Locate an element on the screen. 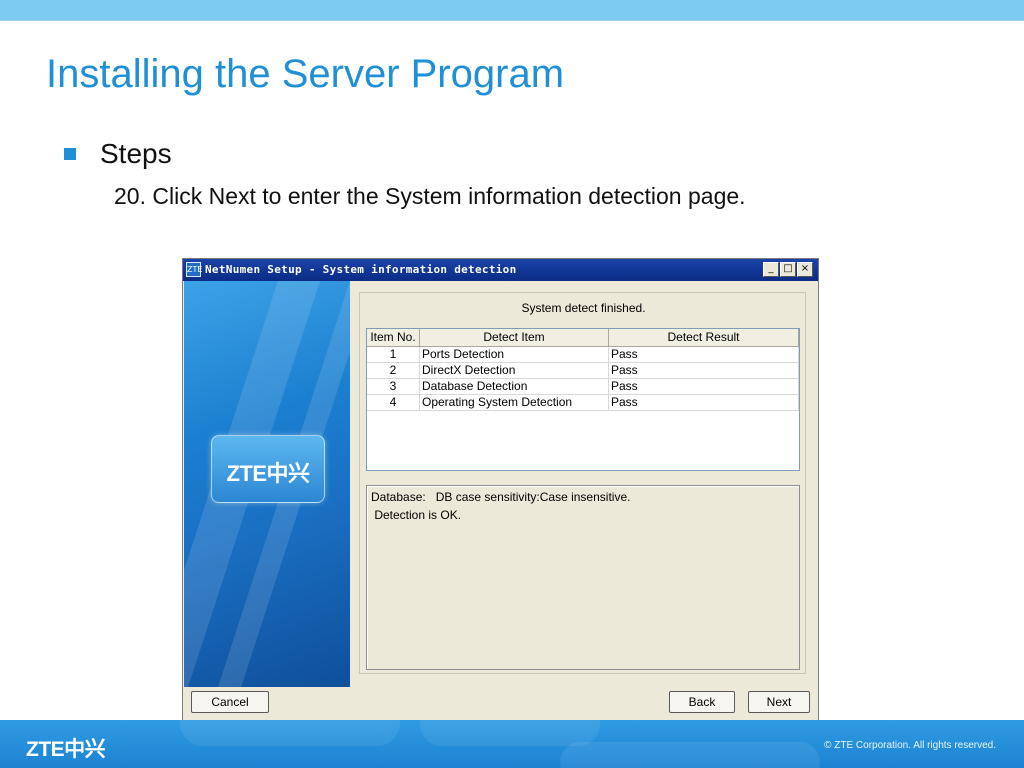  column-header-detect-result: Detect Result is located at coordinates (704, 338).